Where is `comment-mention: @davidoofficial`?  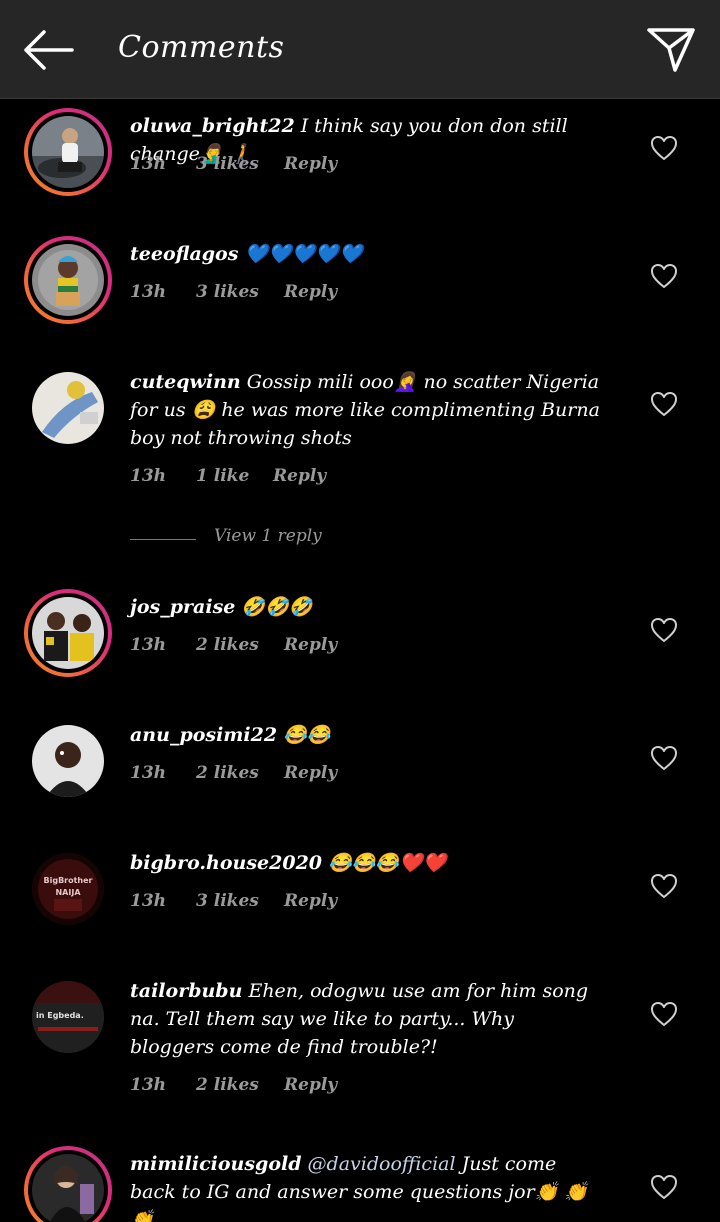 comment-mention: @davidoofficial is located at coordinates (379, 1164).